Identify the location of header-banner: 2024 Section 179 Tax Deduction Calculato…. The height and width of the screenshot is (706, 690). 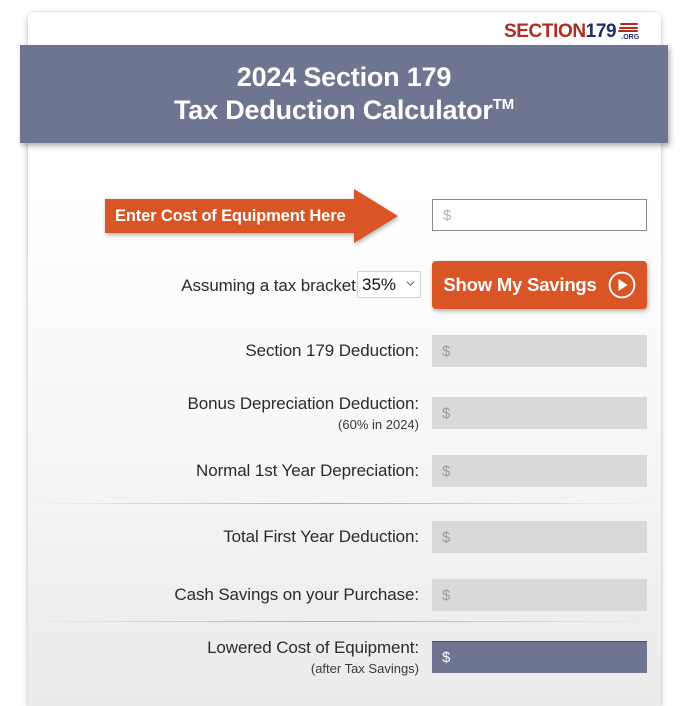
(344, 94).